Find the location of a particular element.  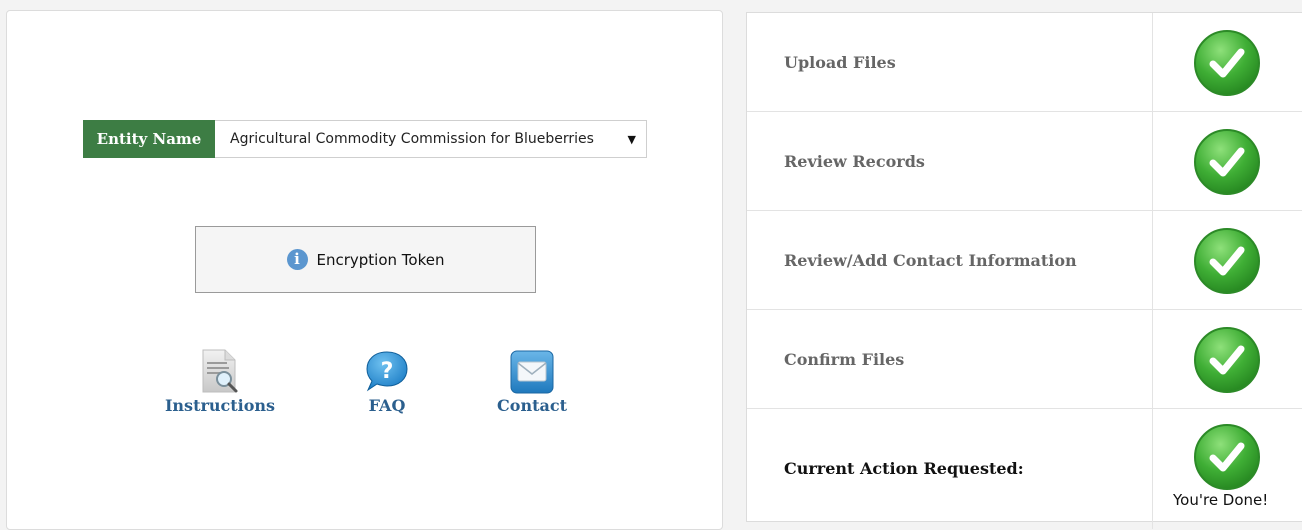

step-review-contact-information: Review/Add Contact Information is located at coordinates (1024, 260).